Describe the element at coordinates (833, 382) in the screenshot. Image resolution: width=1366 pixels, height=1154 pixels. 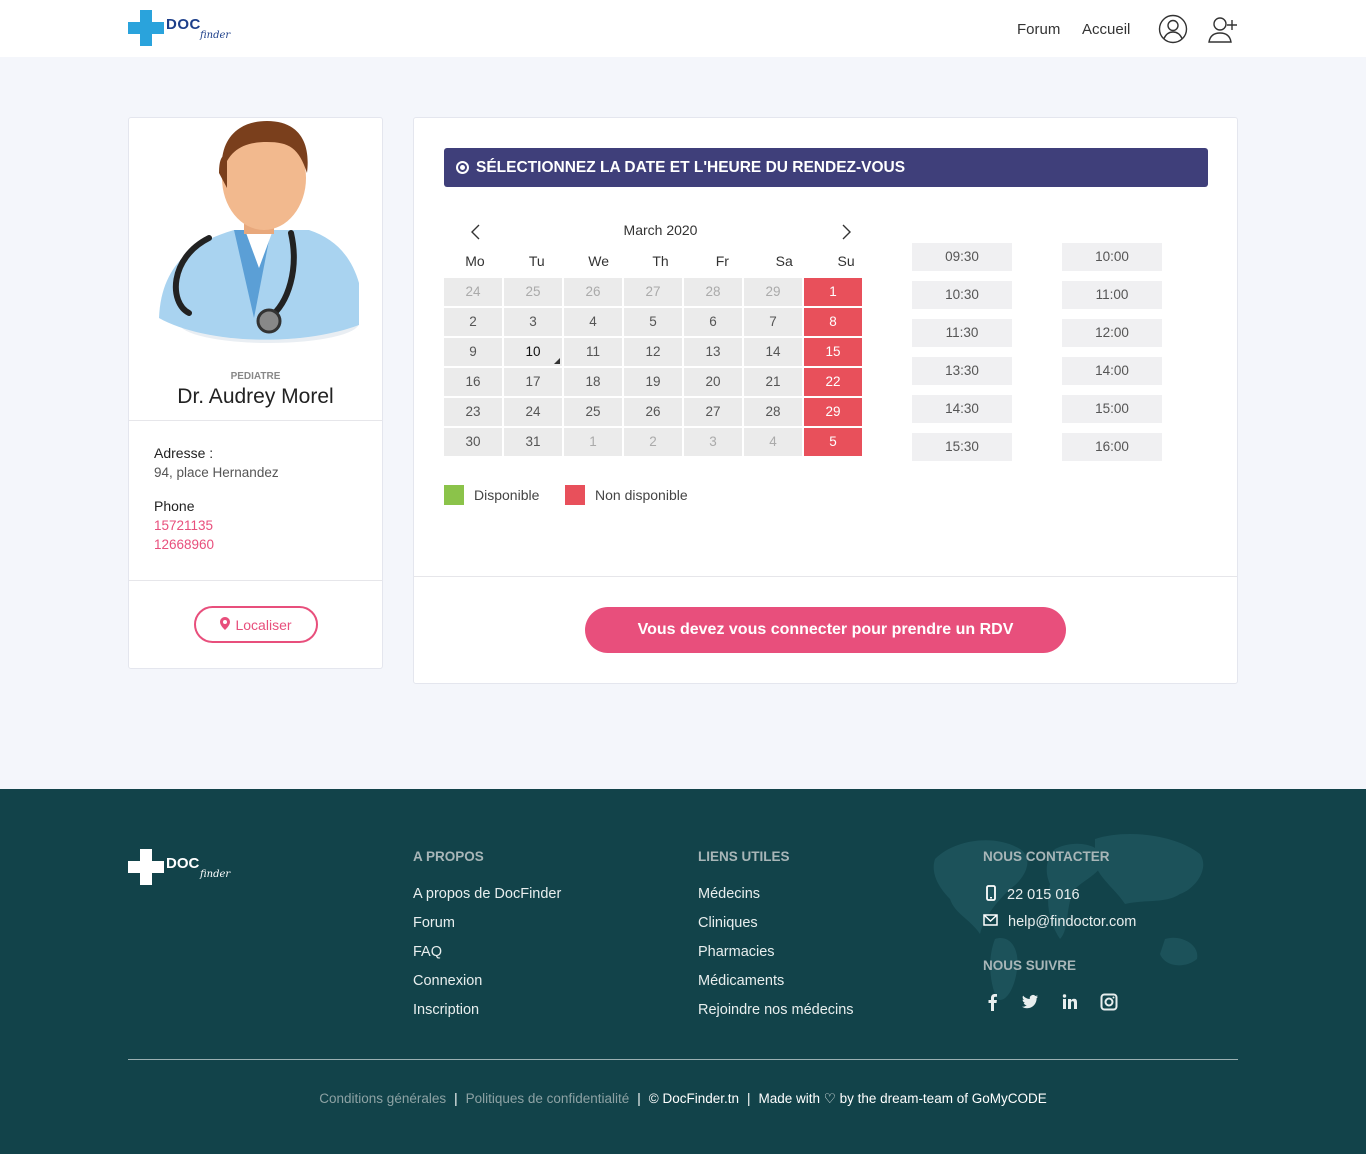
I see `calendar-day: 22` at that location.